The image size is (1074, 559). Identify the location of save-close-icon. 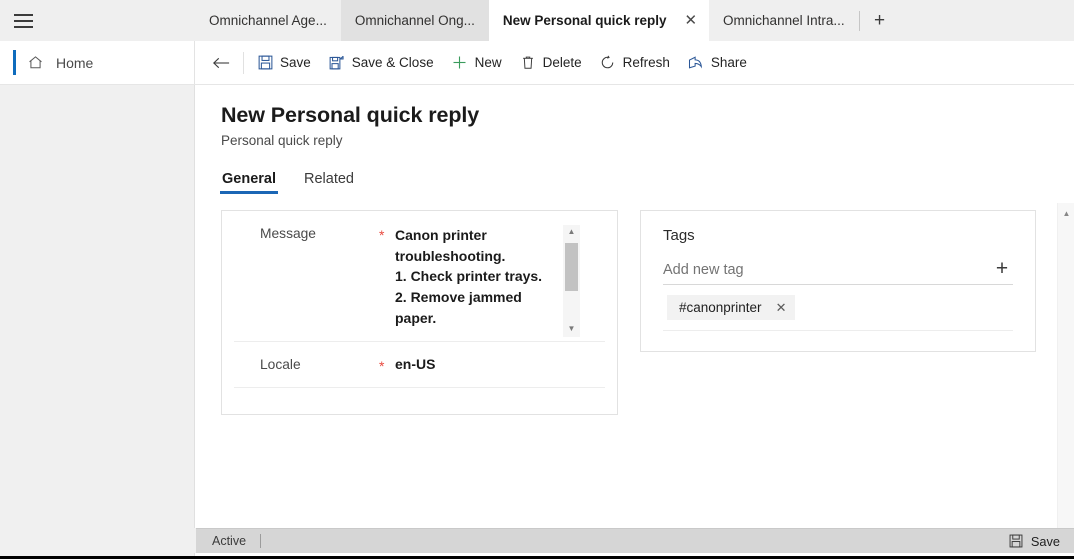
(337, 63).